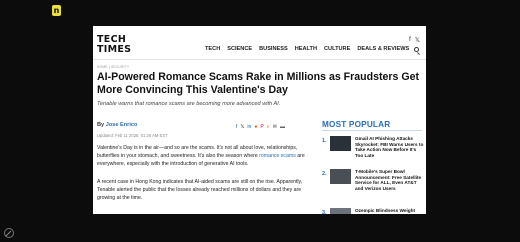 This screenshot has height=242, width=520. What do you see at coordinates (410, 40) in the screenshot?
I see `facebook-icon: f` at bounding box center [410, 40].